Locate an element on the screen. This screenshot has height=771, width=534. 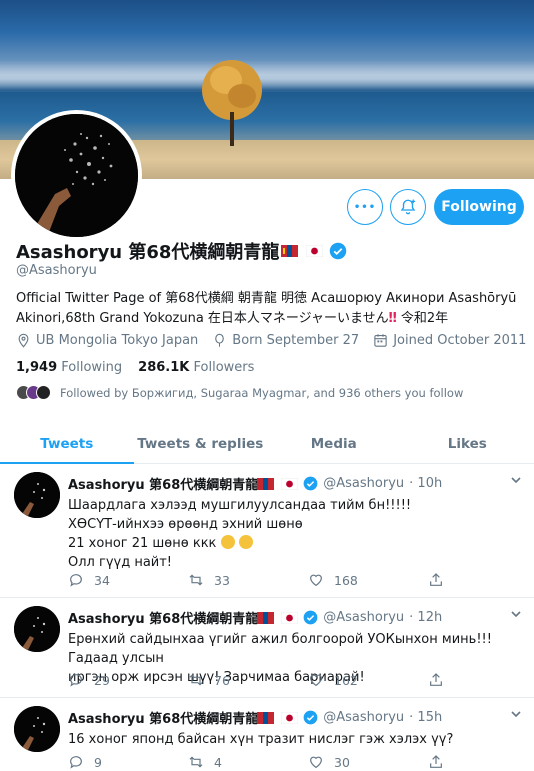
notifications-button is located at coordinates (408, 207).